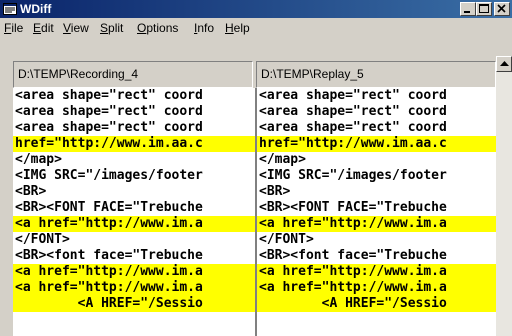  Describe the element at coordinates (157, 28) in the screenshot. I see `menu-options: Options` at that location.